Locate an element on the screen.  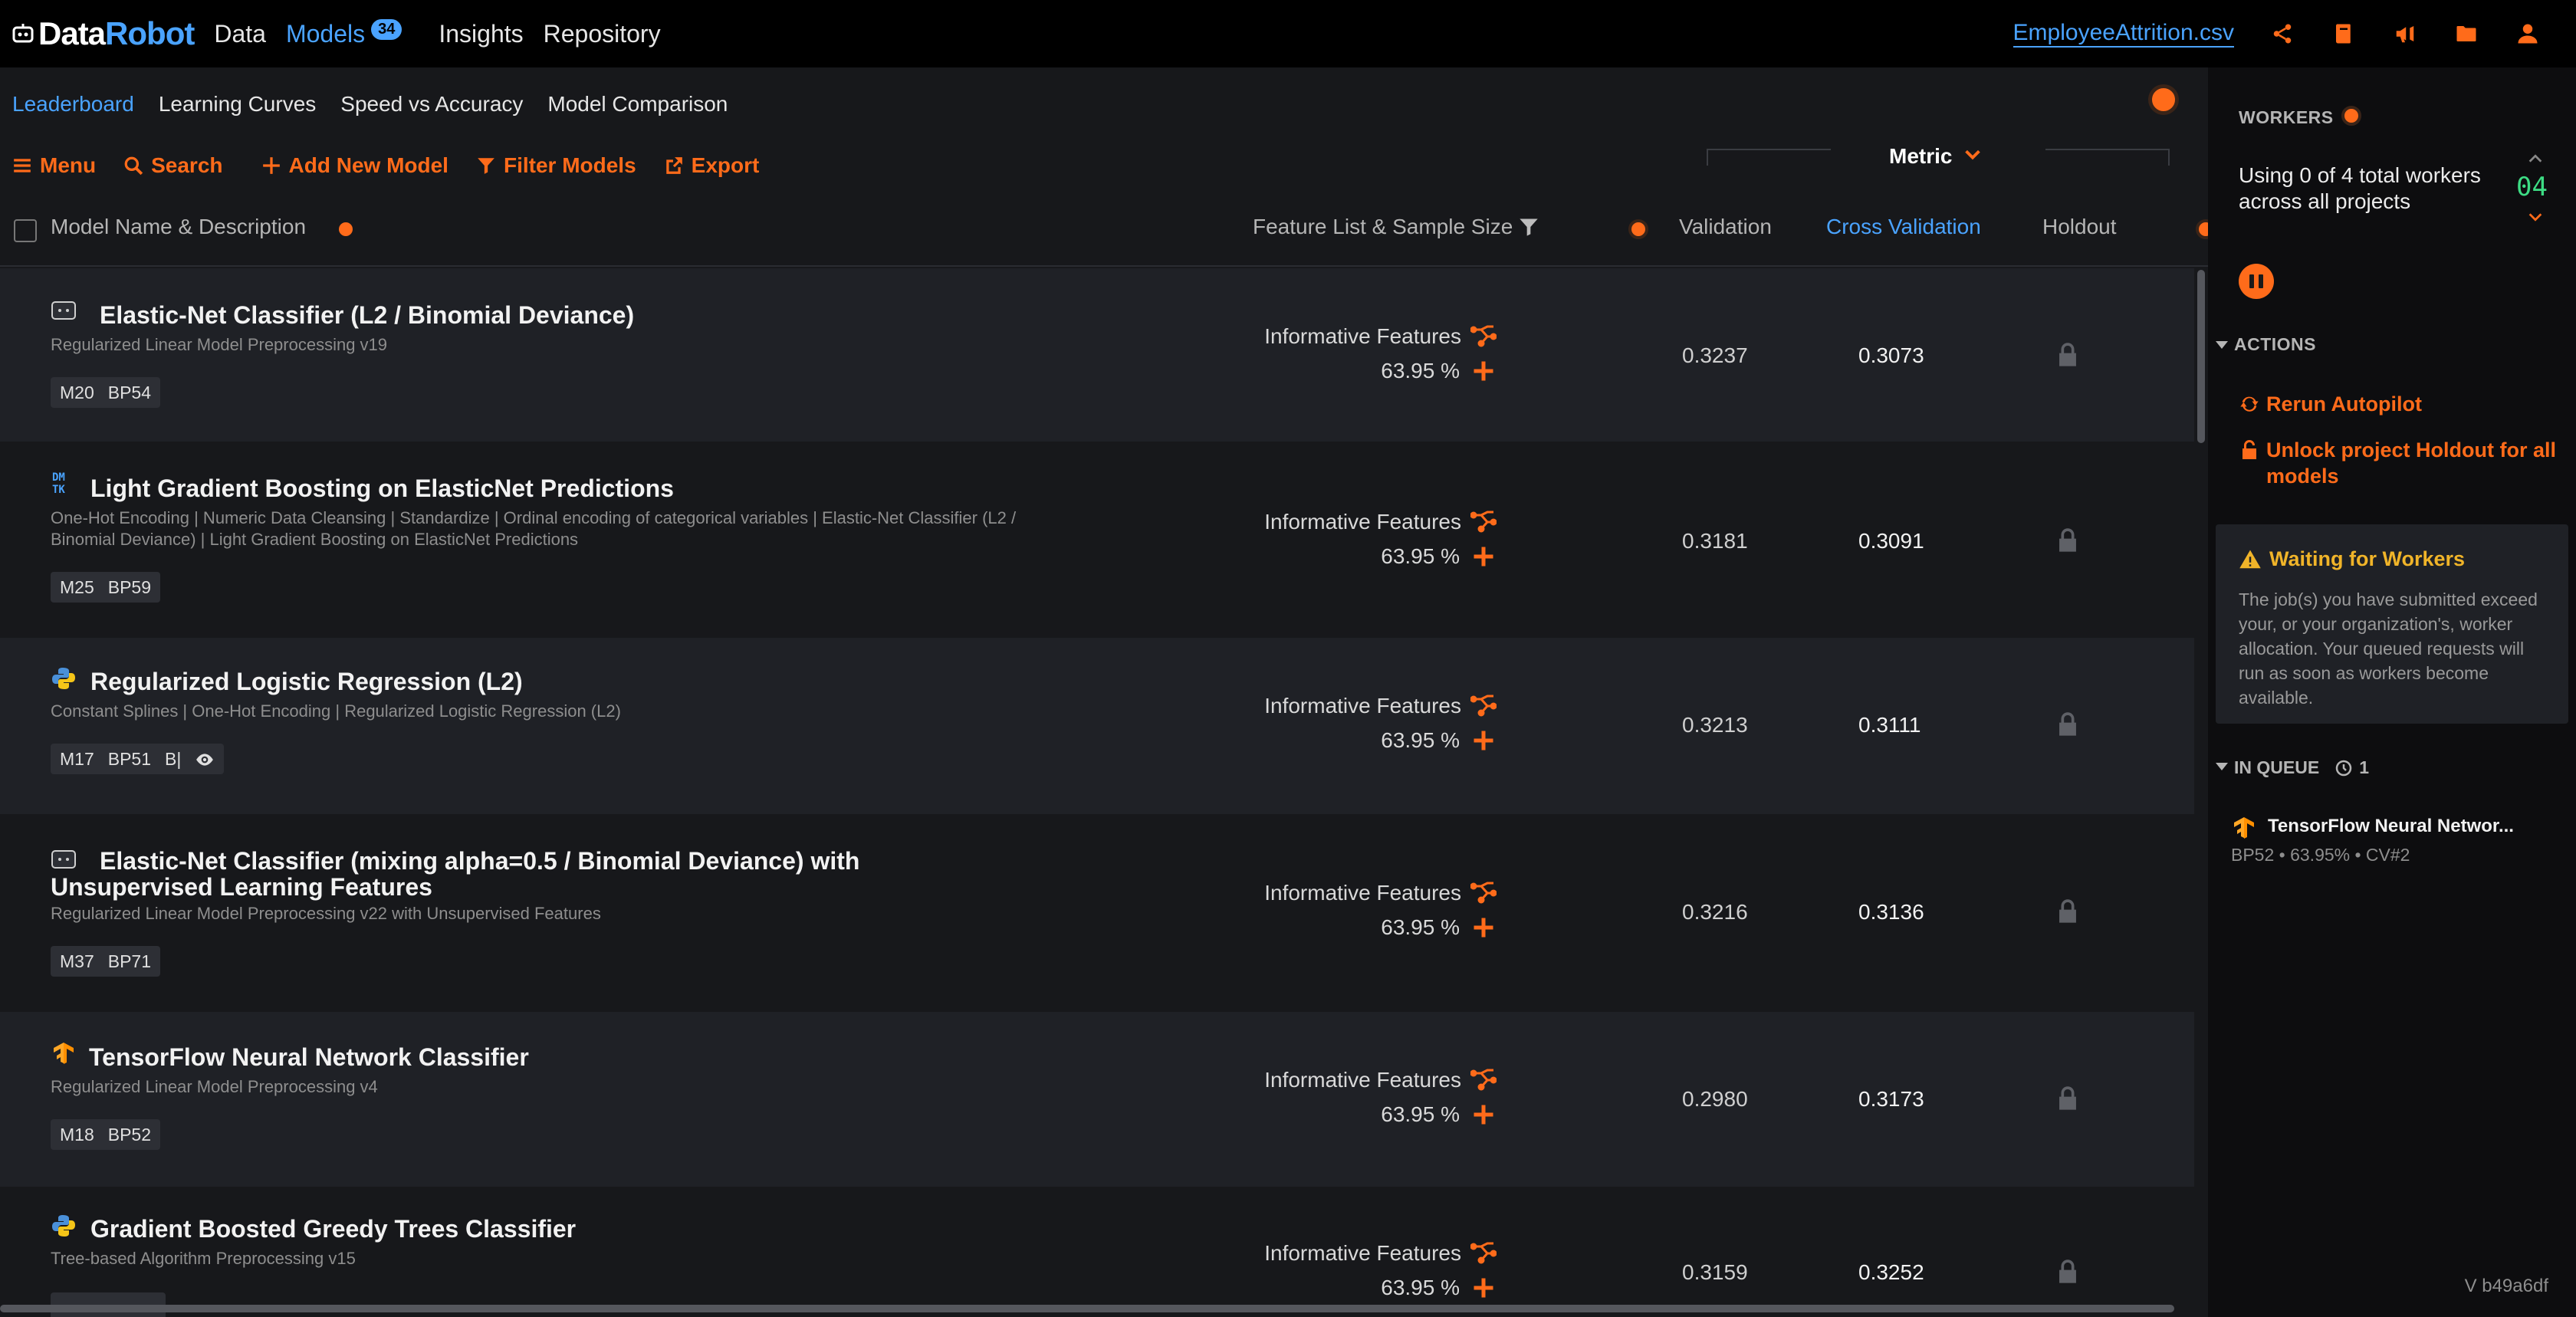
pause-button is located at coordinates (2257, 282).